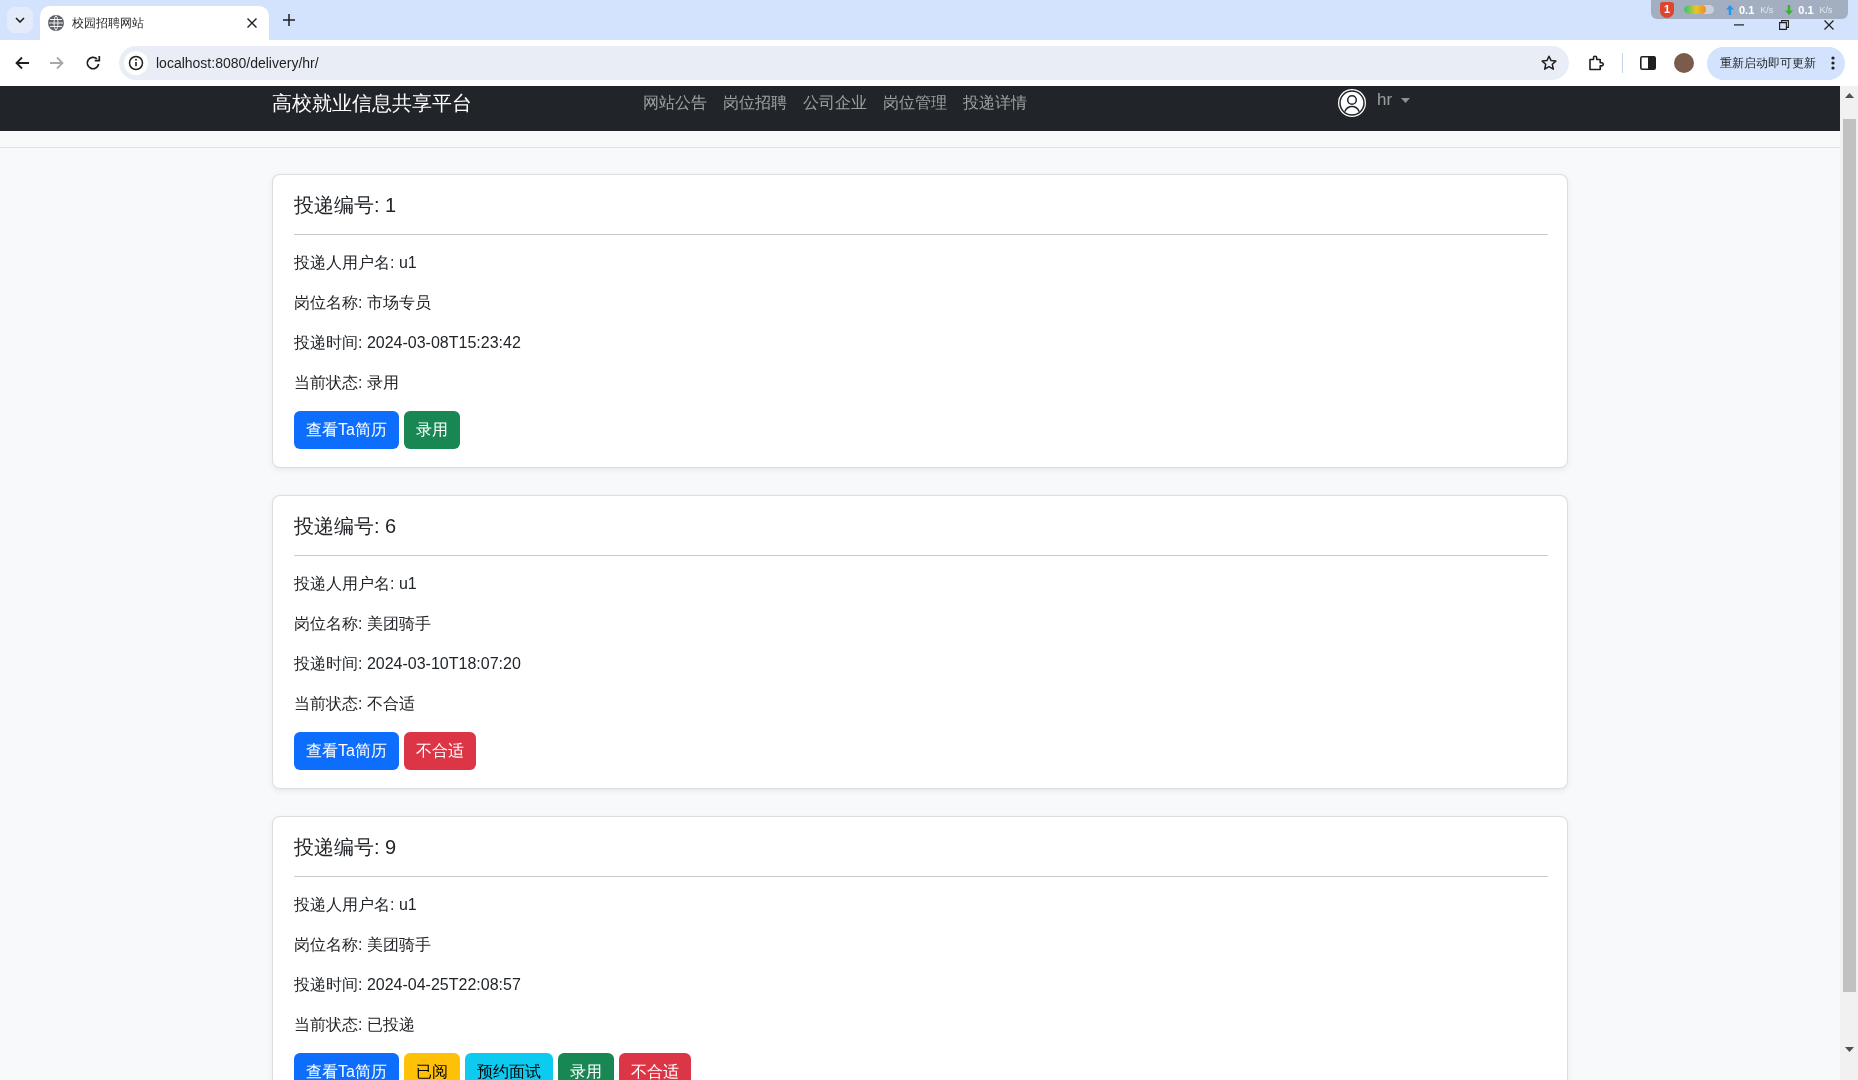  I want to click on site-title: 高校就业信息共享平台, so click(453, 103).